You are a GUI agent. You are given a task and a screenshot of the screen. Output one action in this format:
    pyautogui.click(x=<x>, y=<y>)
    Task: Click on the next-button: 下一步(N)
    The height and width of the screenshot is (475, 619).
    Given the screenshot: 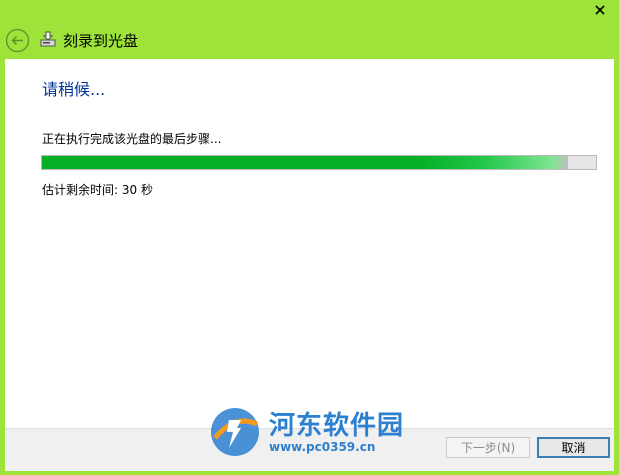 What is the action you would take?
    pyautogui.click(x=488, y=447)
    